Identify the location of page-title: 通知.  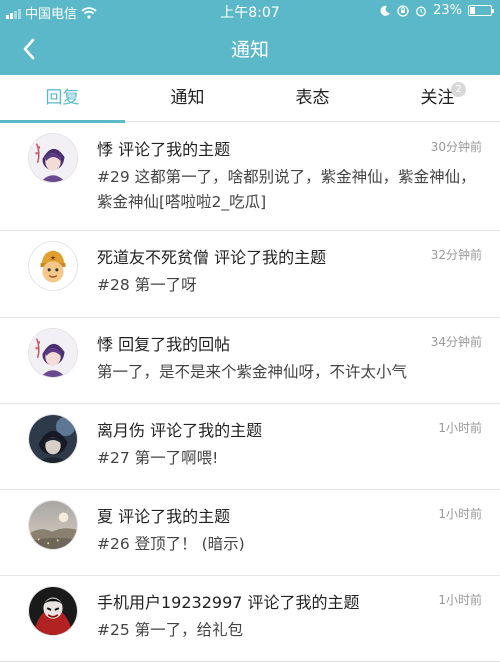
(249, 50).